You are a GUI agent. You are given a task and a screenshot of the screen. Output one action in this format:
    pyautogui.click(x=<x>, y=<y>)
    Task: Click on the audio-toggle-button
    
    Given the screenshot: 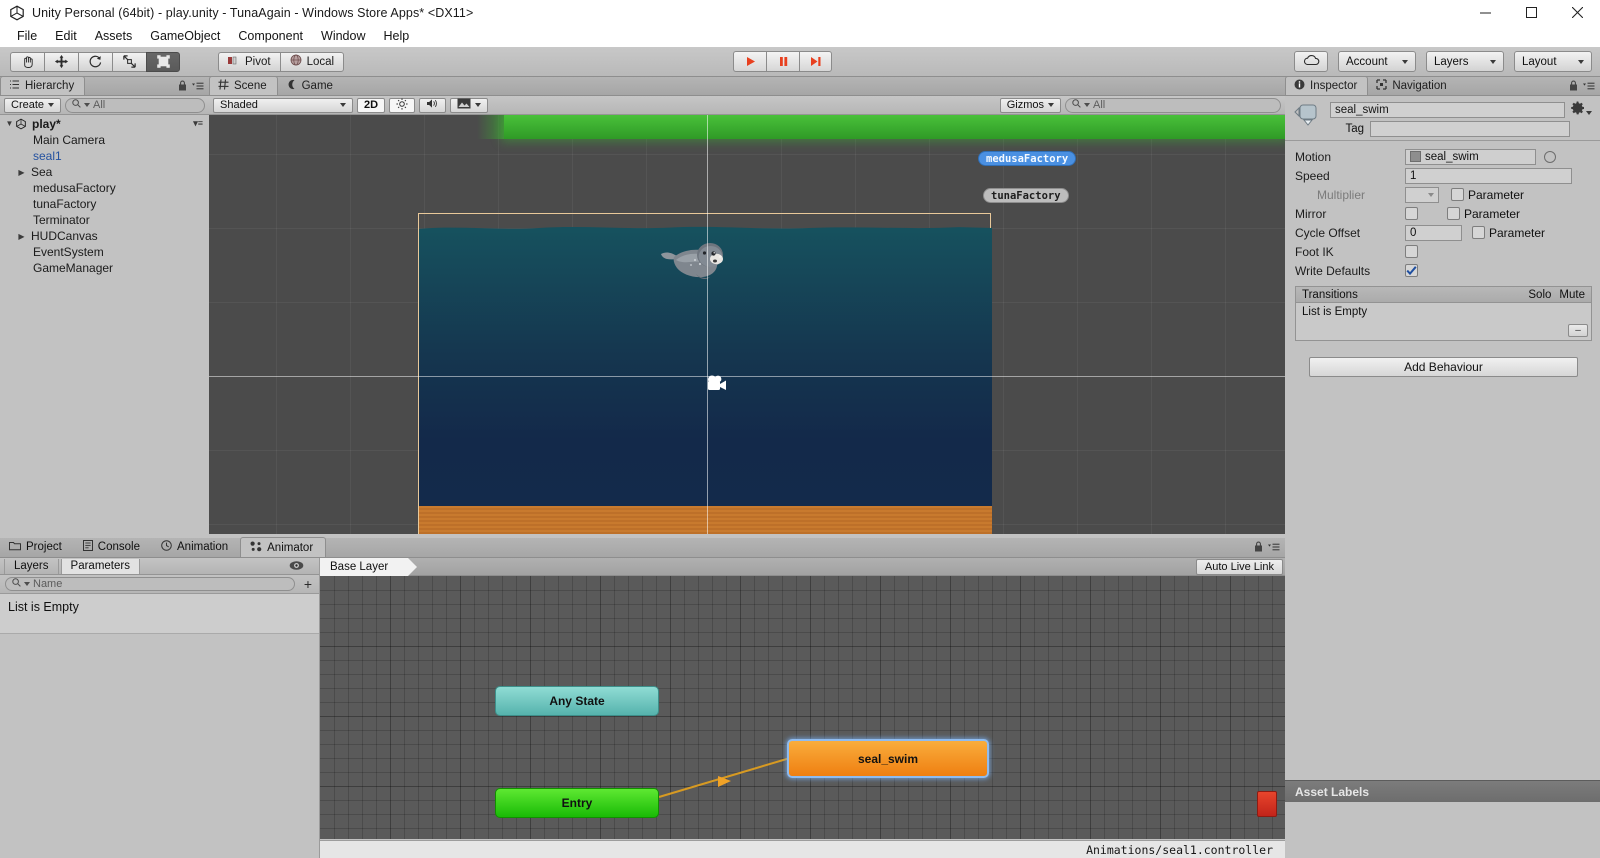 What is the action you would take?
    pyautogui.click(x=433, y=105)
    